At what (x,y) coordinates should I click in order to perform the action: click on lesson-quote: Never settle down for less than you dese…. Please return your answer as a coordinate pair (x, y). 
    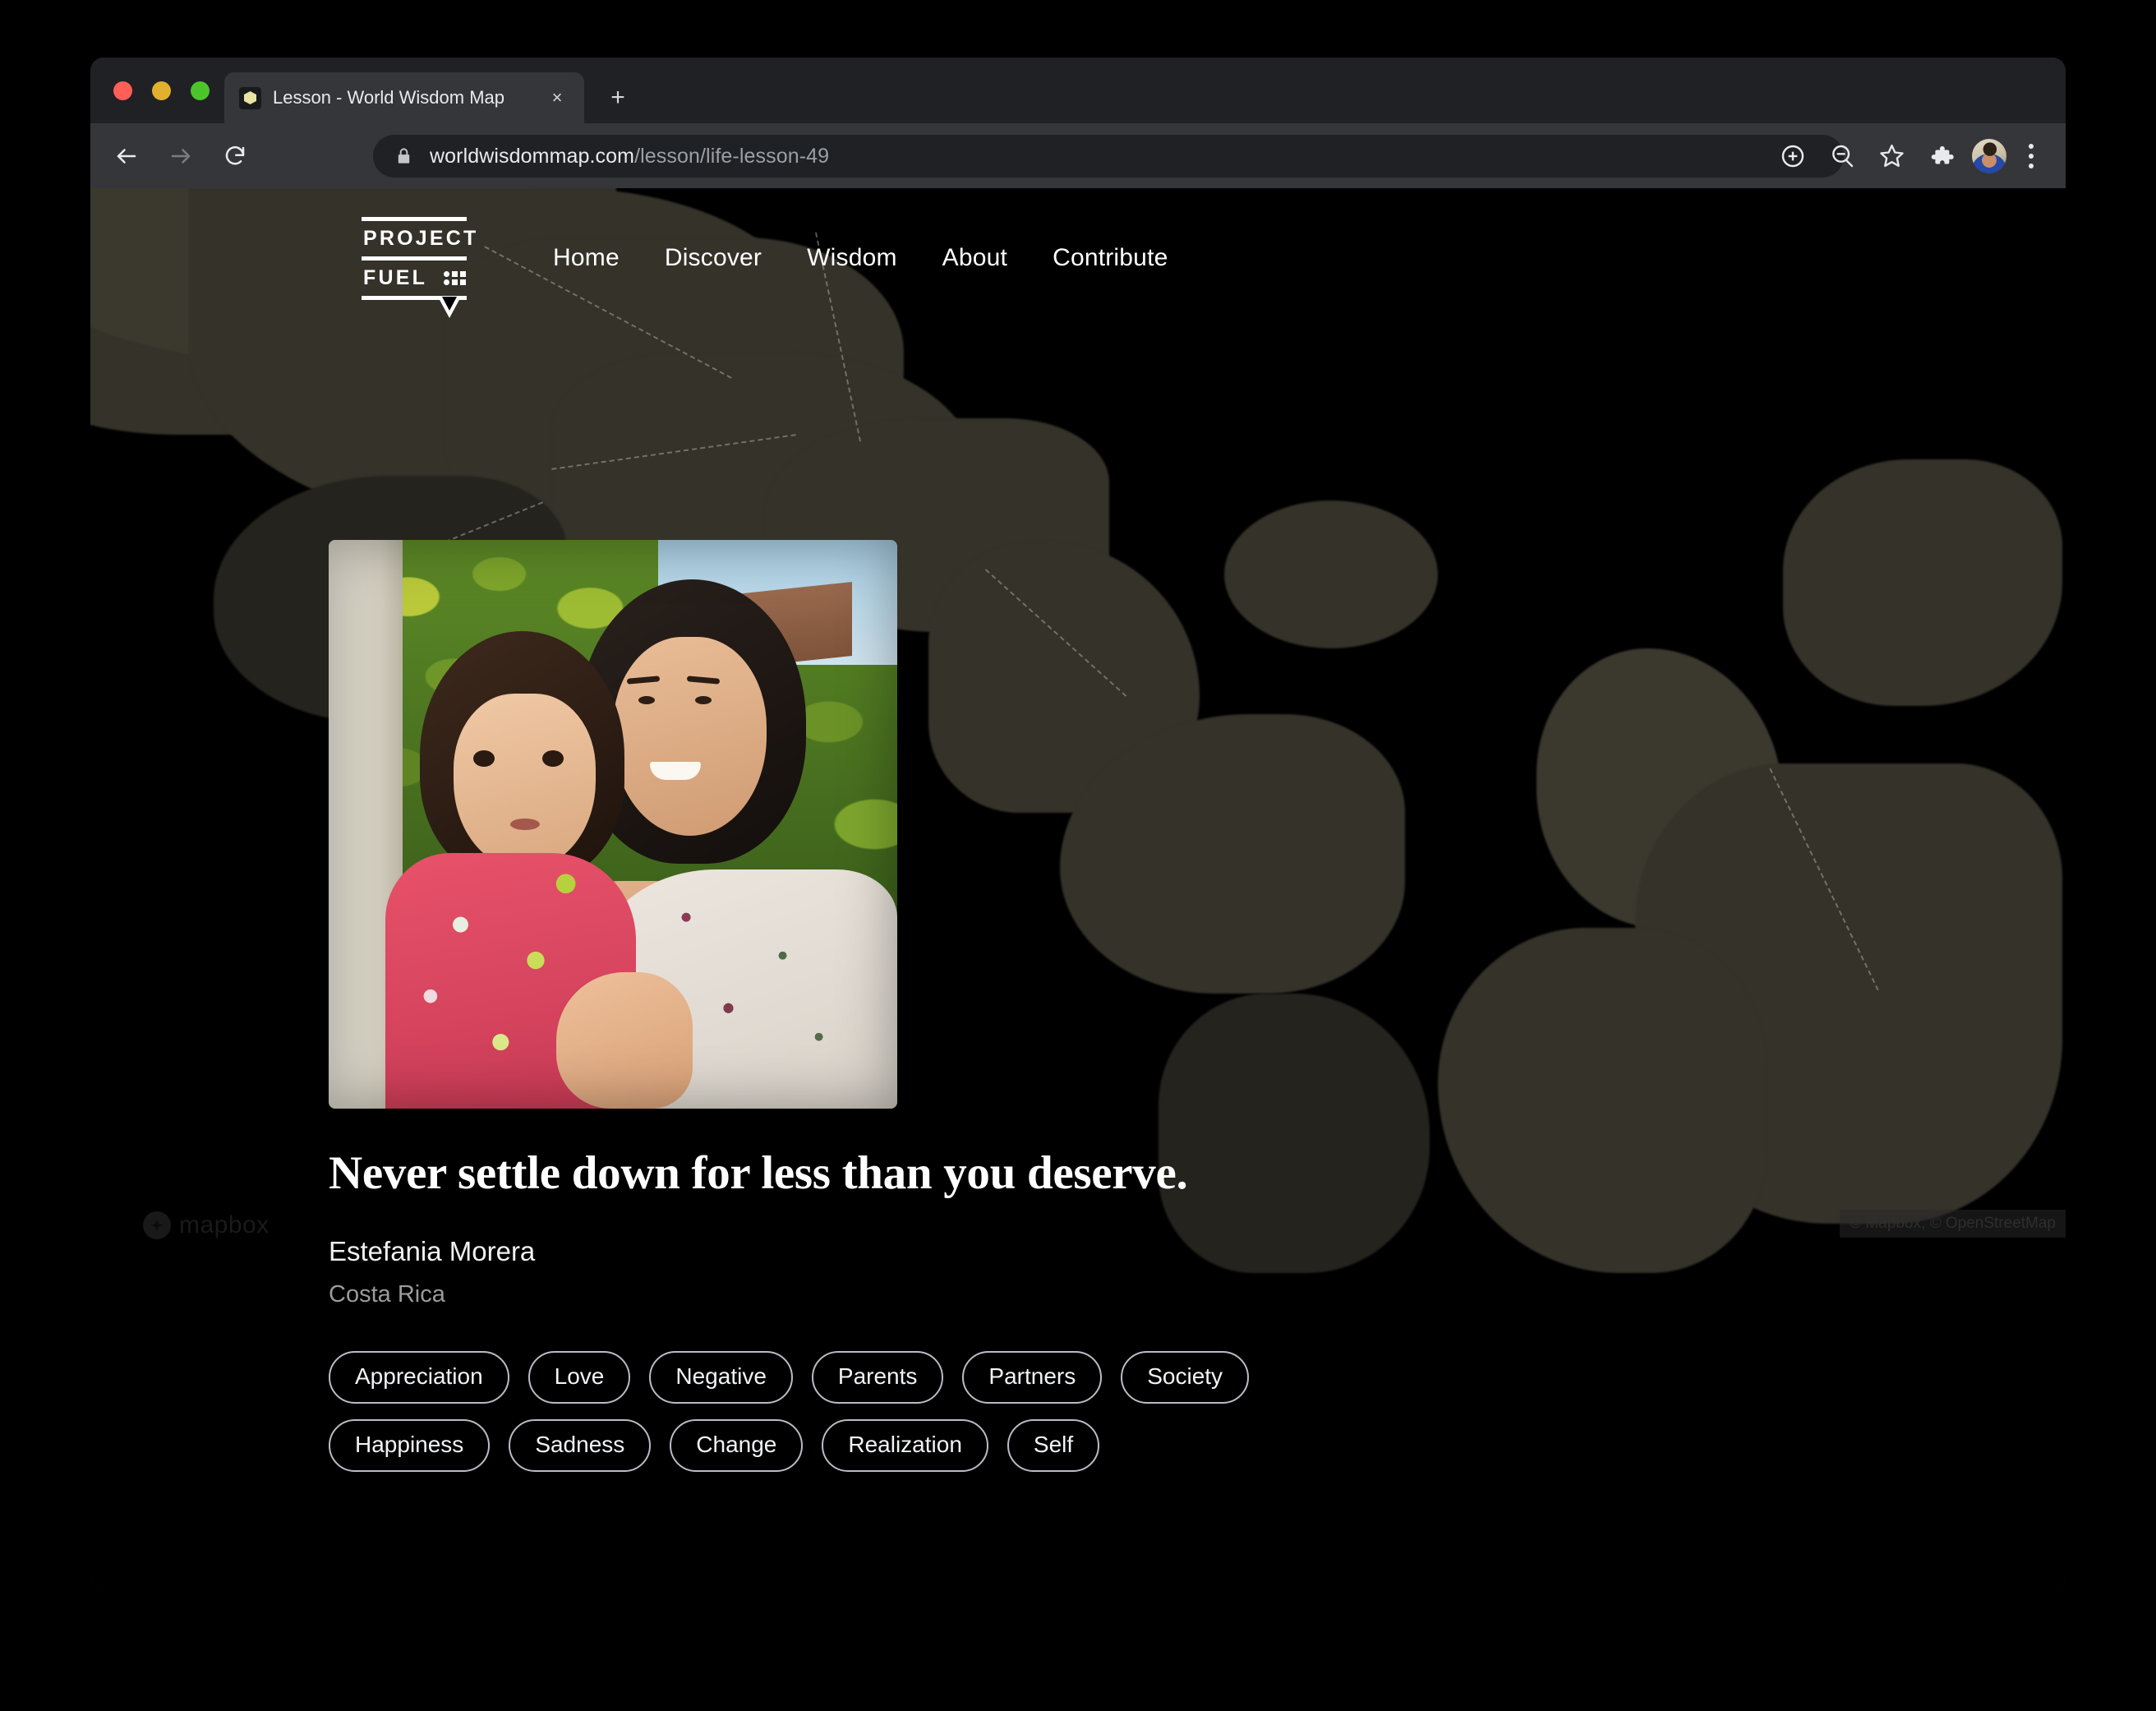
    Looking at the image, I should click on (758, 1173).